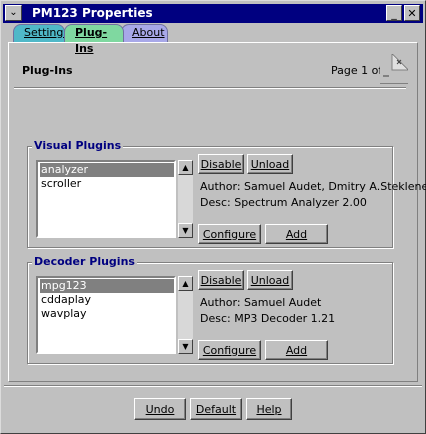  Describe the element at coordinates (41, 33) in the screenshot. I see `tab-settings: Settings` at that location.